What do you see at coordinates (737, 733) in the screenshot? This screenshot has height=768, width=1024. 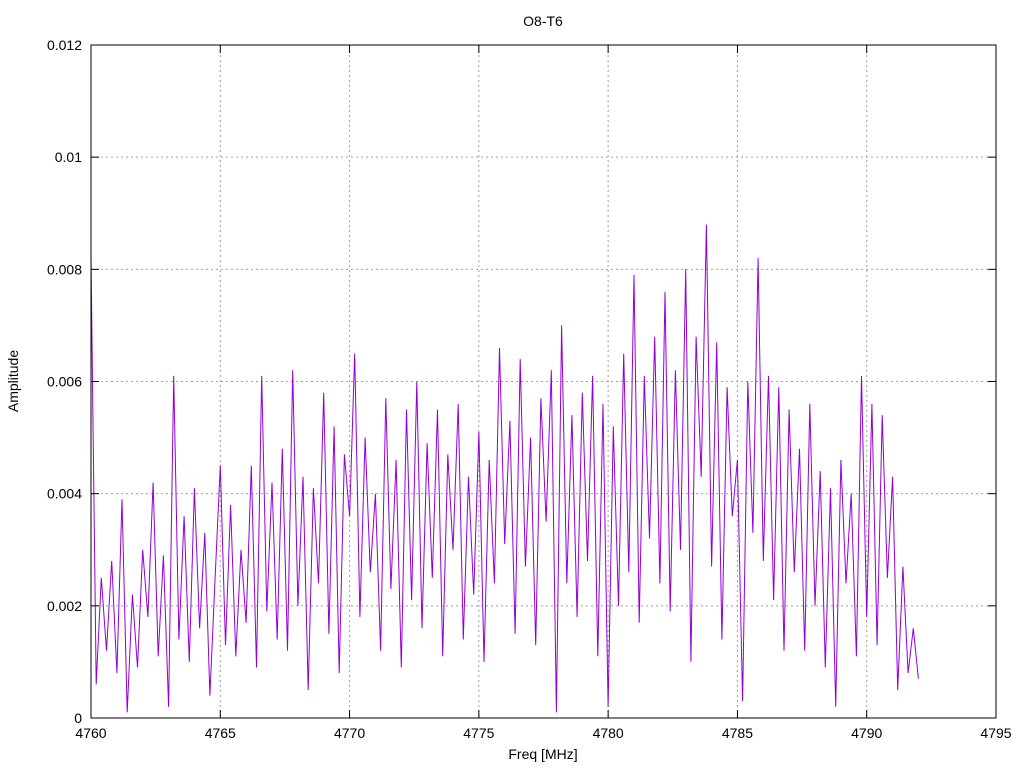 I see `x-tick-label: 4785` at bounding box center [737, 733].